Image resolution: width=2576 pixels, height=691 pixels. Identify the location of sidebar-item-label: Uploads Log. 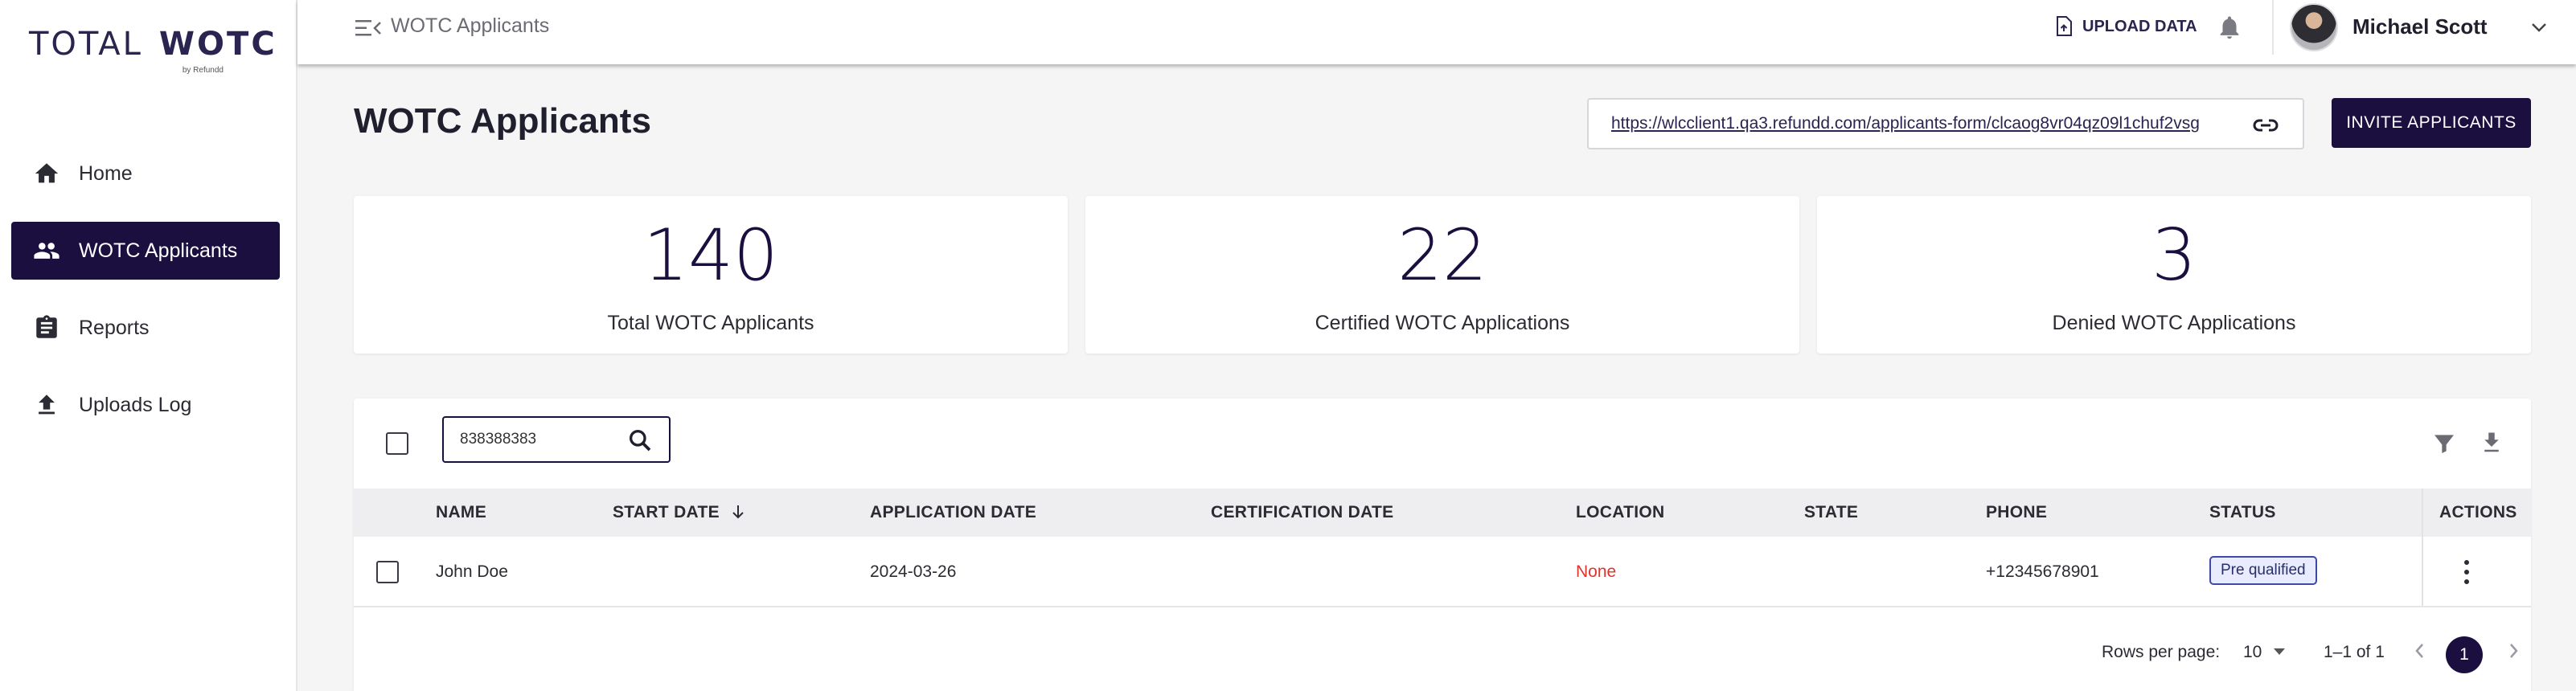
(135, 404).